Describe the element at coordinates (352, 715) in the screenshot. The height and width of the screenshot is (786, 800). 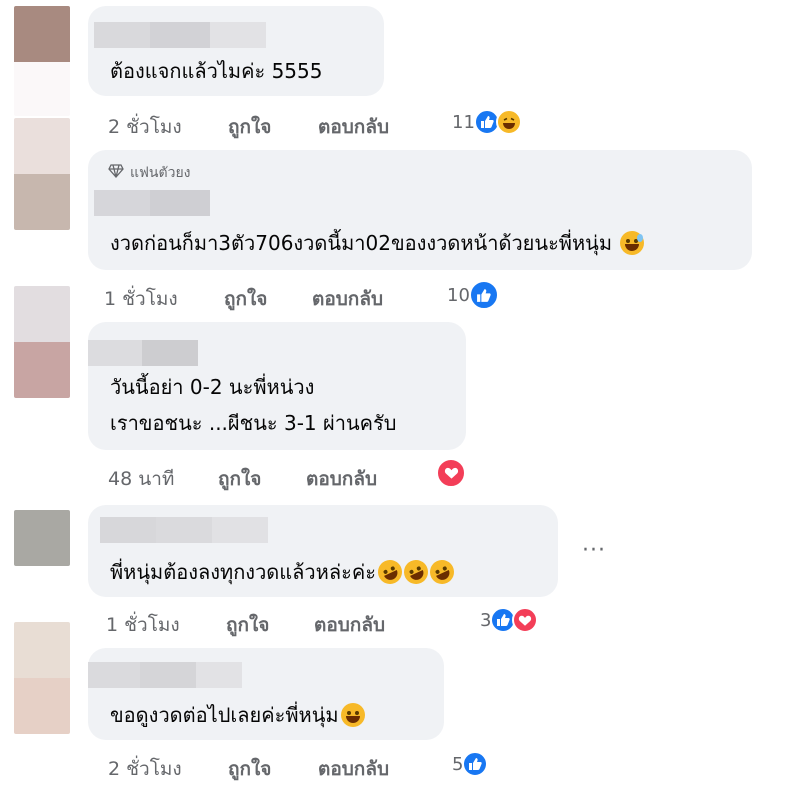
I see `grinning-squinting-emoji` at that location.